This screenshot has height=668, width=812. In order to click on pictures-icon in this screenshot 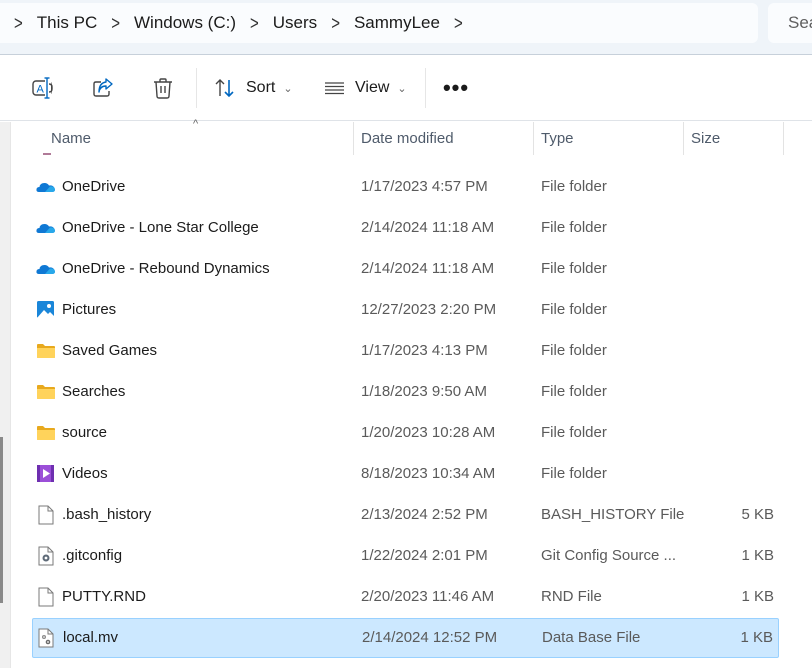, I will do `click(46, 310)`.